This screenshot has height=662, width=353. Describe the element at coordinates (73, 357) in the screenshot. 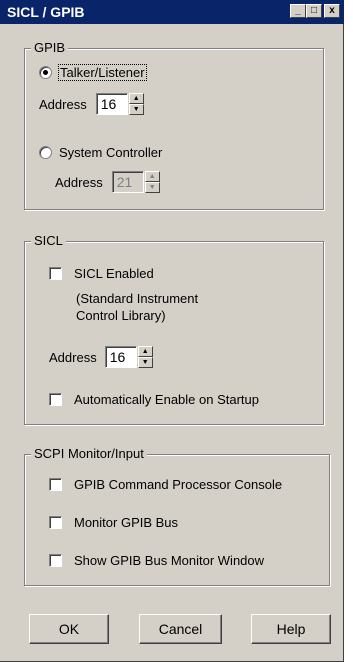

I see `sicl-address-label: Address` at that location.